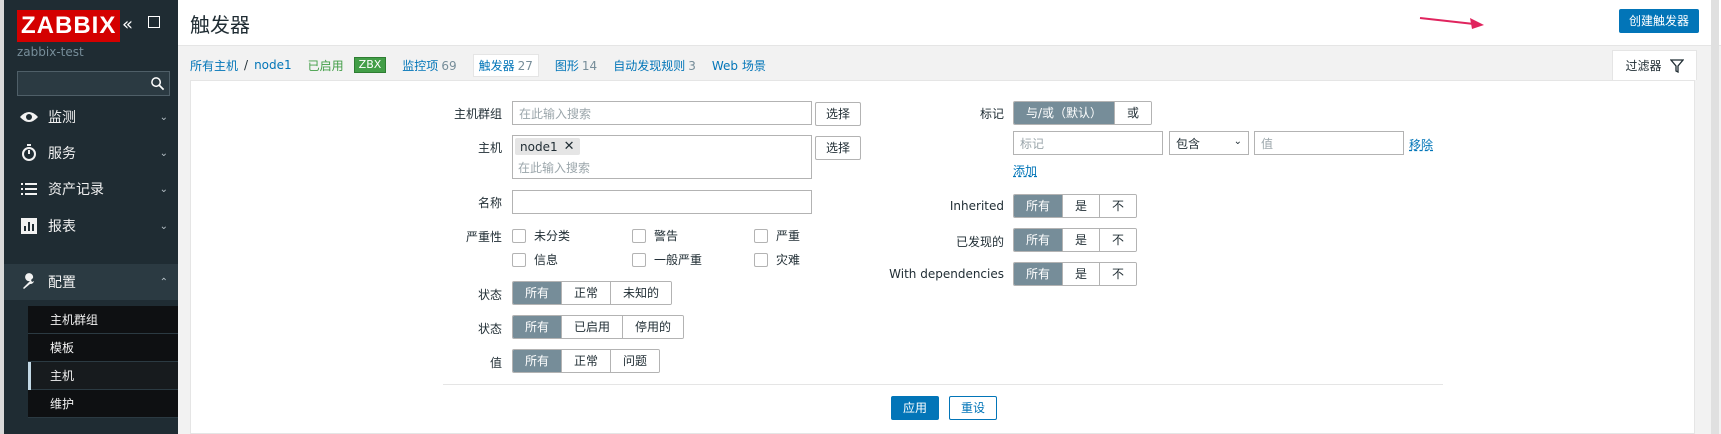  What do you see at coordinates (429, 65) in the screenshot?
I see `tab-items: 监控项 69` at bounding box center [429, 65].